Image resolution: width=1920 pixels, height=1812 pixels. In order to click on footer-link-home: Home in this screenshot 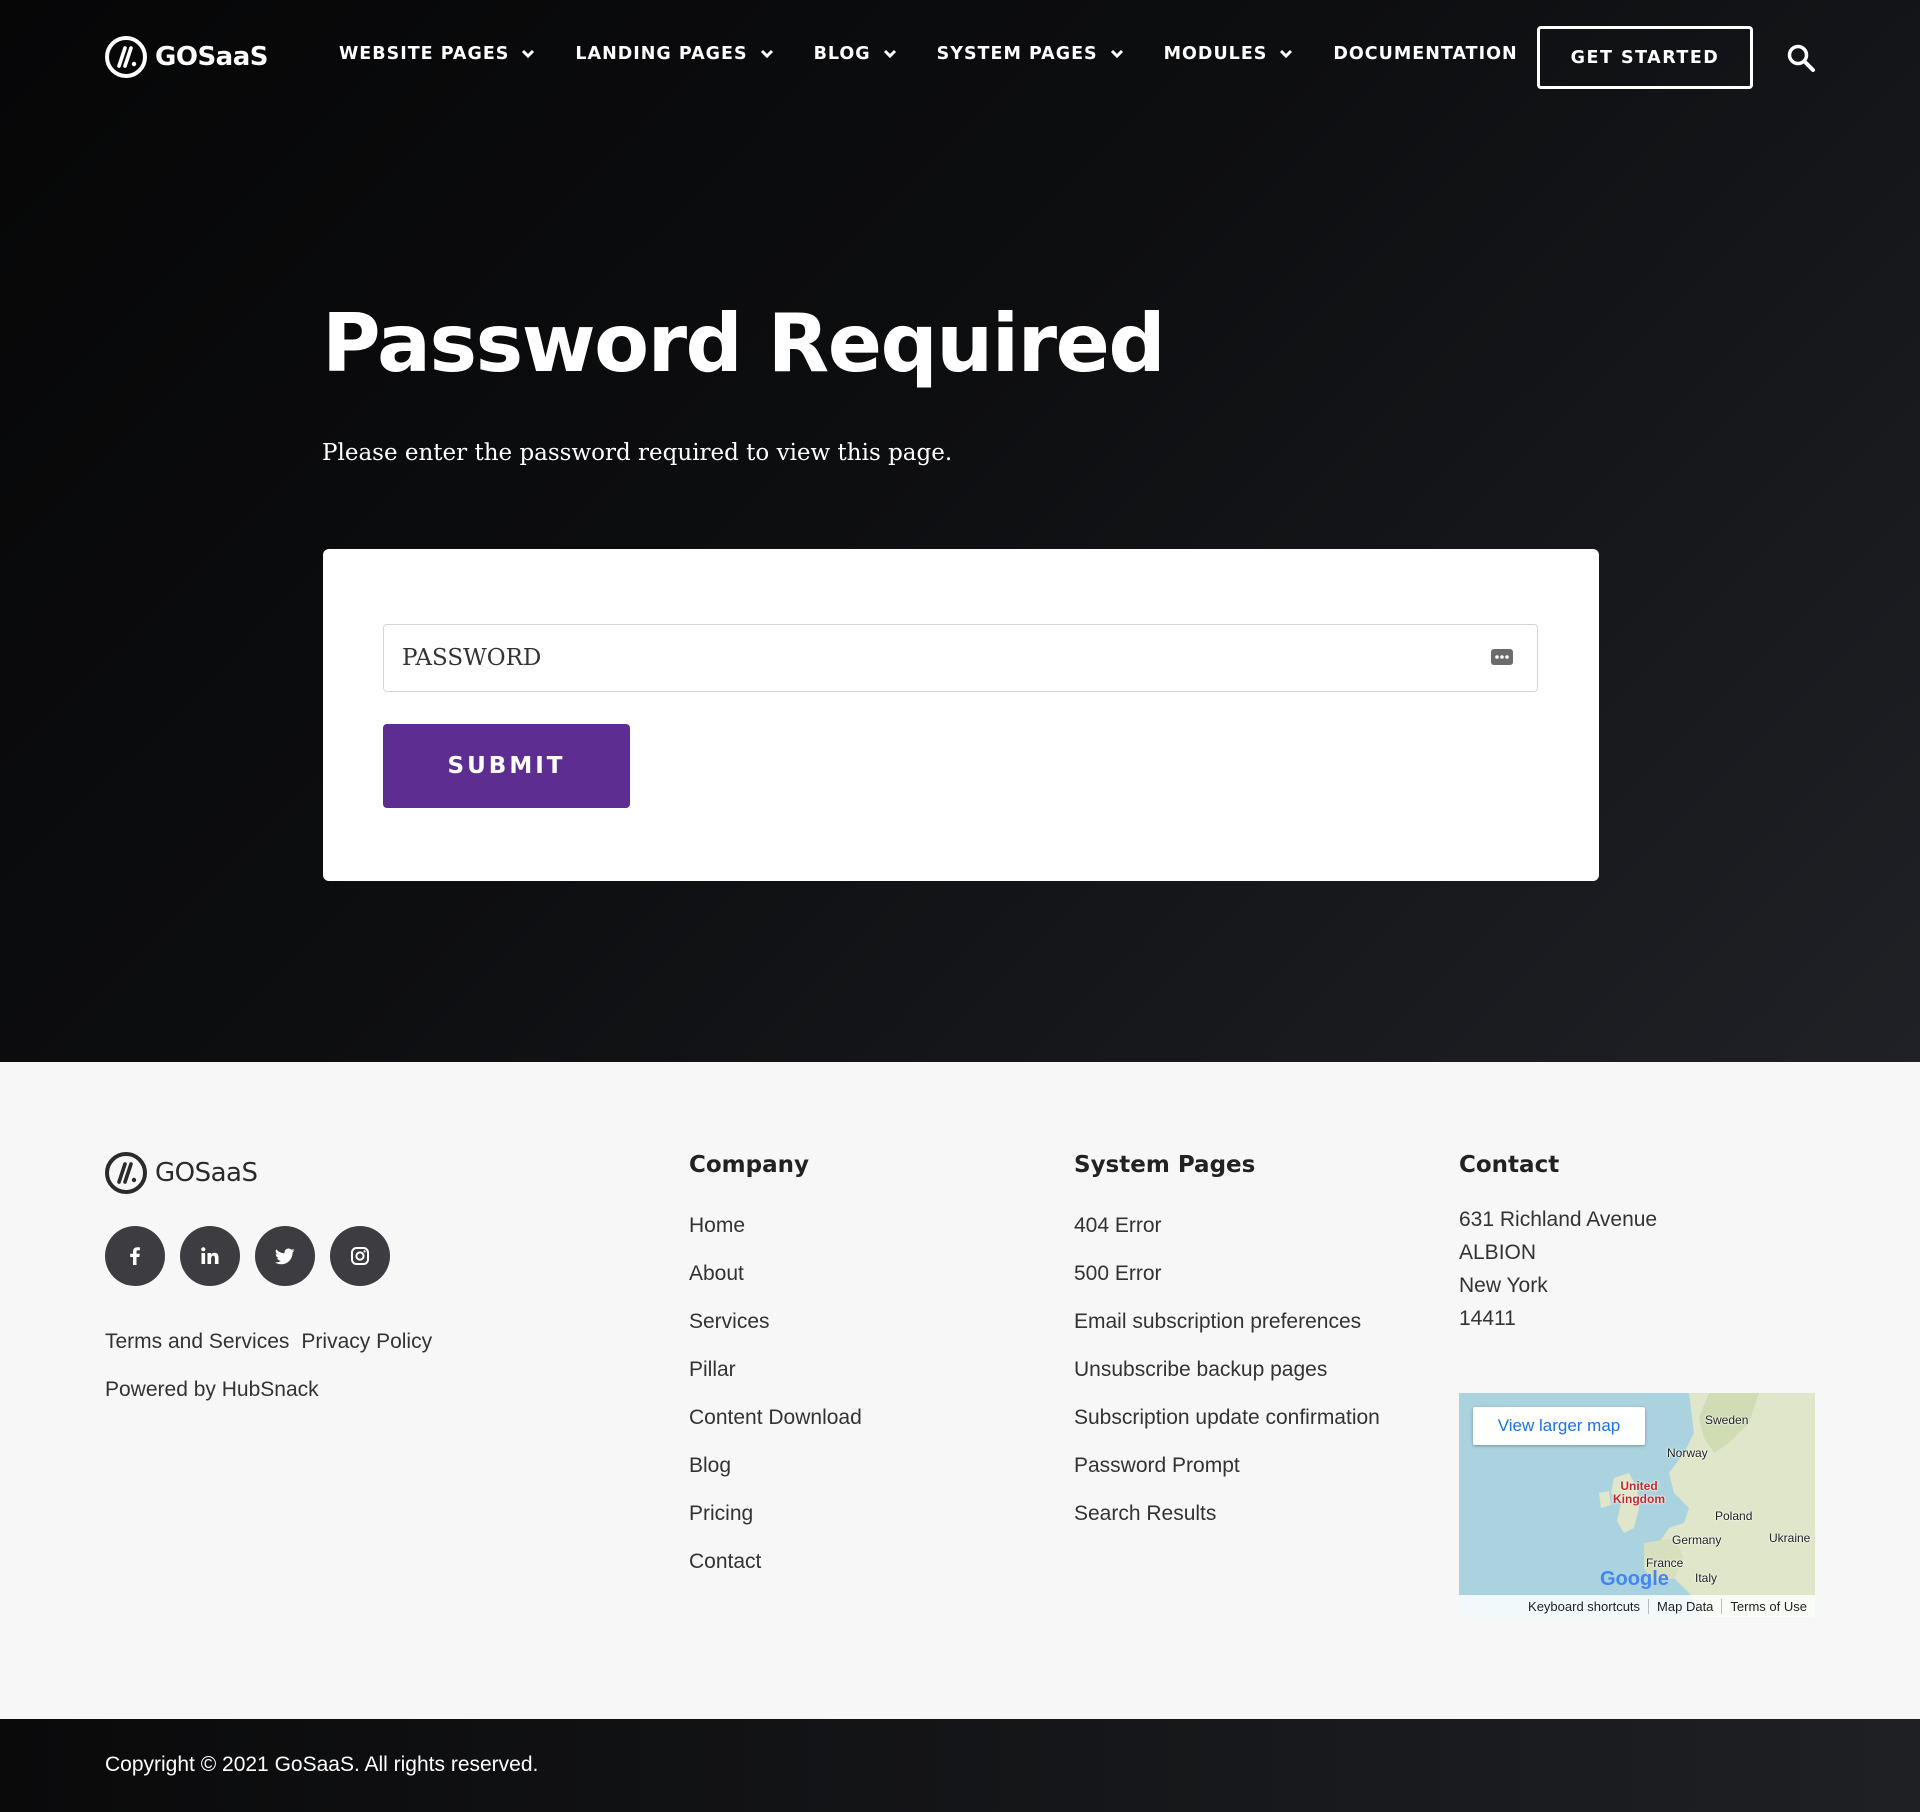, I will do `click(775, 1238)`.